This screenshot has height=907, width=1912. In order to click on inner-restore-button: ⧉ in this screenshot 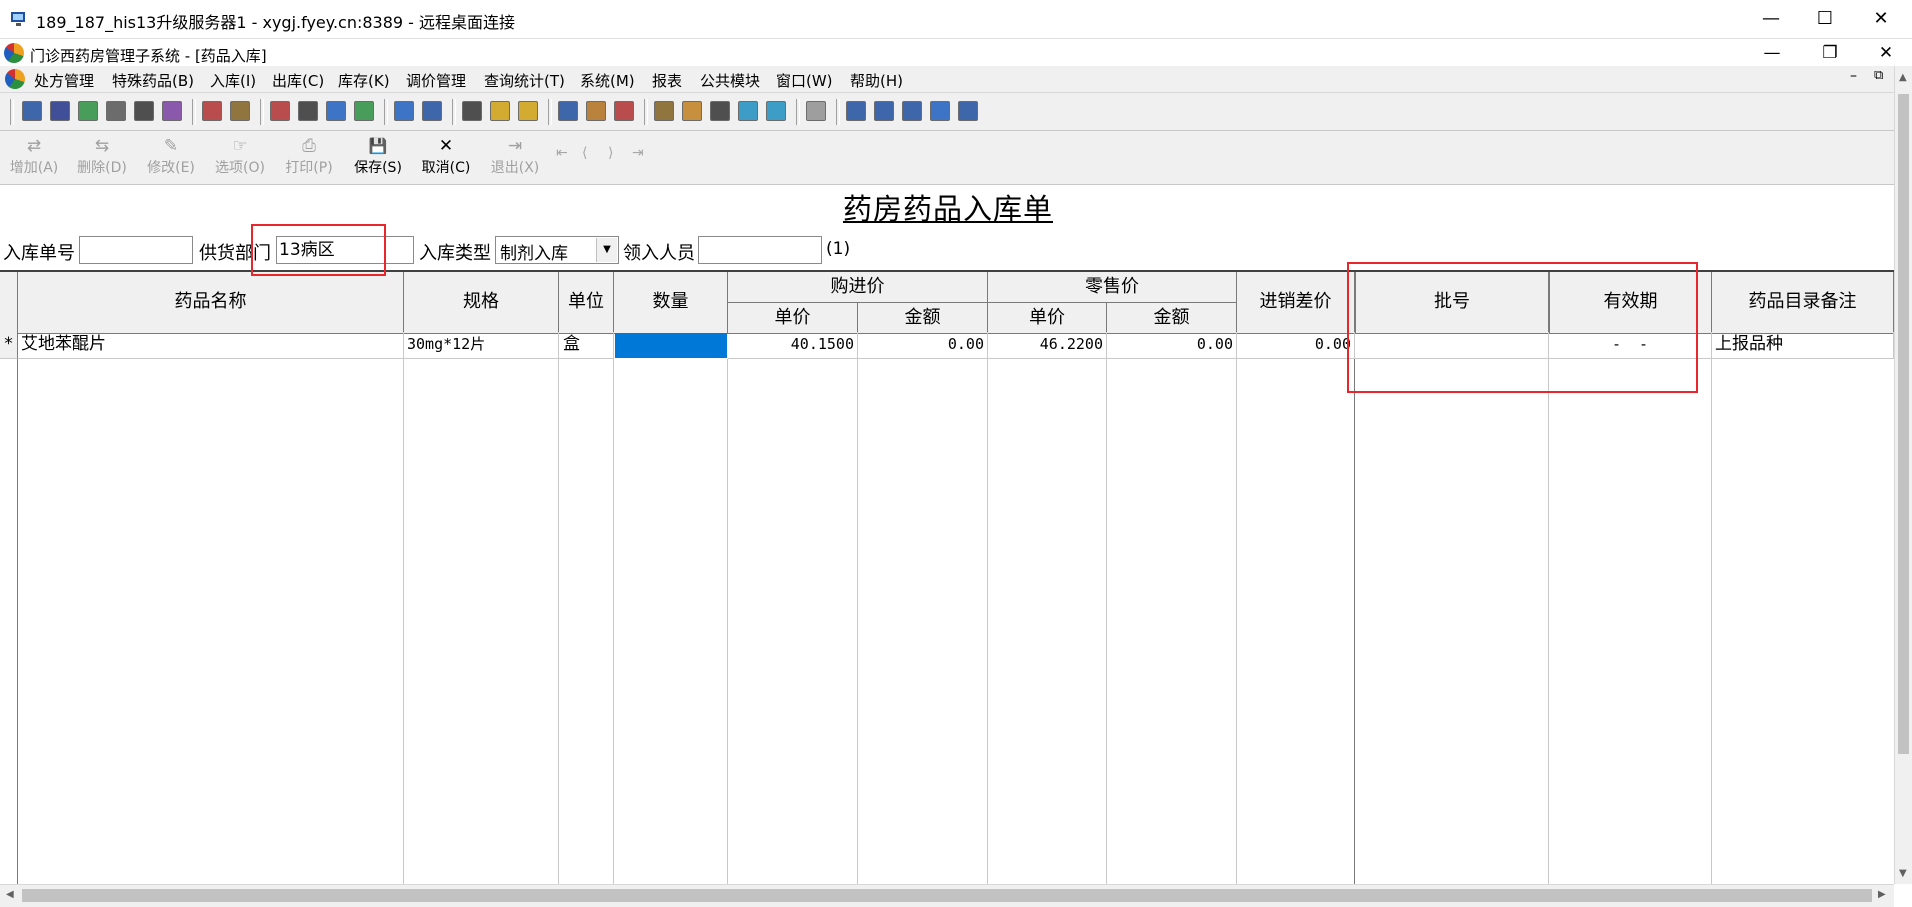, I will do `click(1878, 75)`.